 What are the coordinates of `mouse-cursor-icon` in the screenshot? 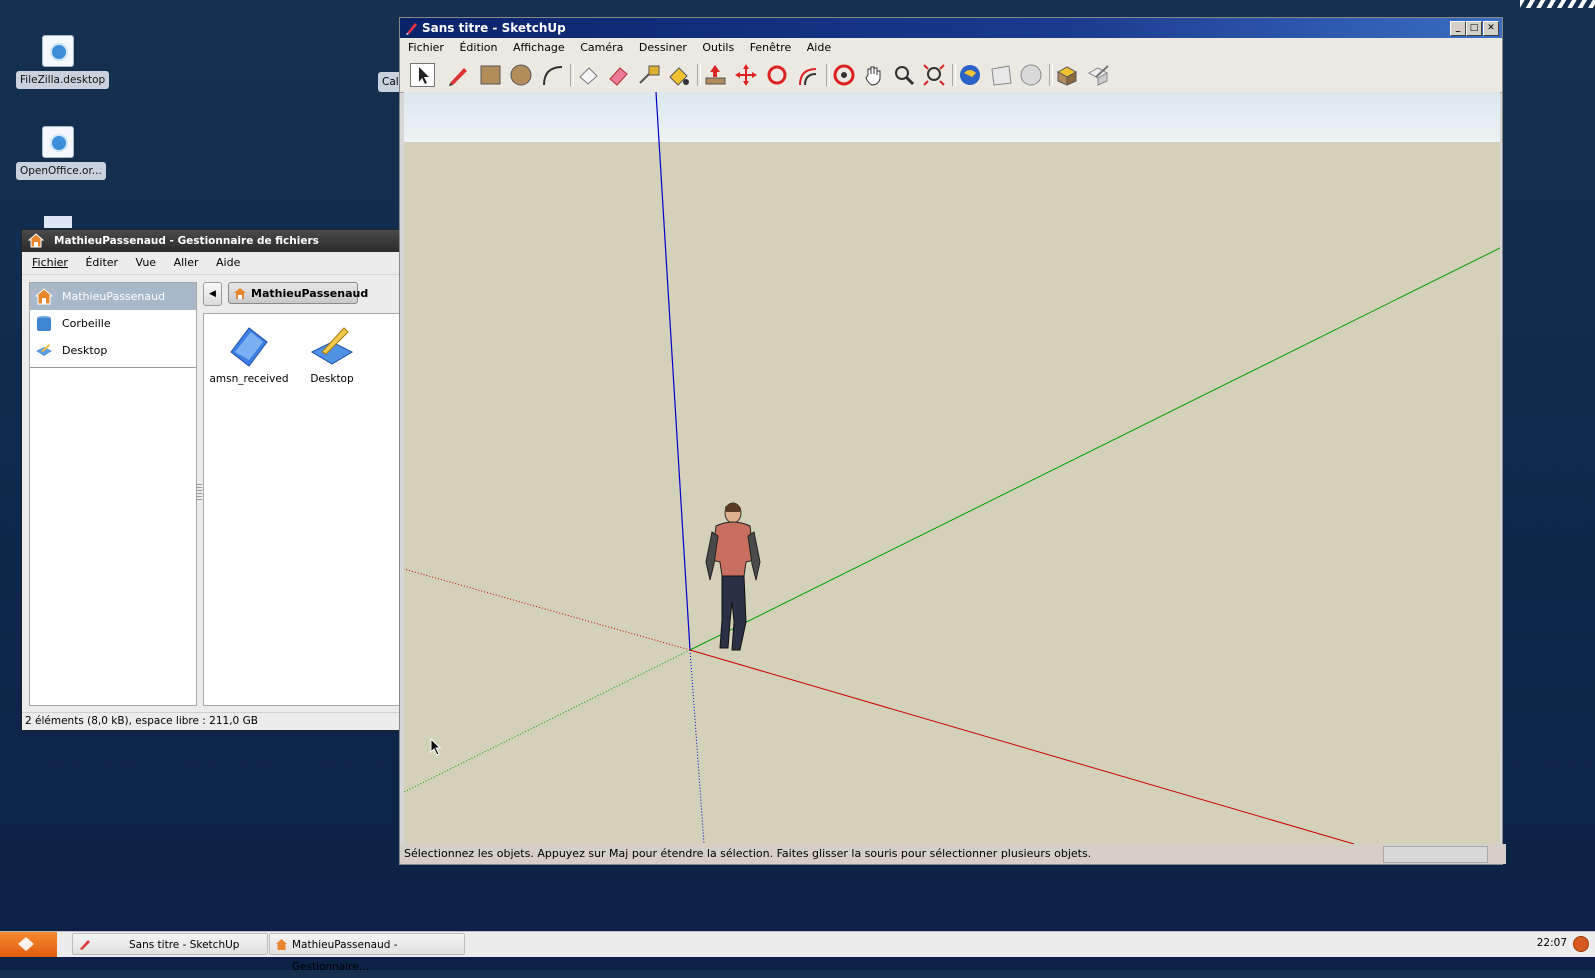 It's located at (436, 747).